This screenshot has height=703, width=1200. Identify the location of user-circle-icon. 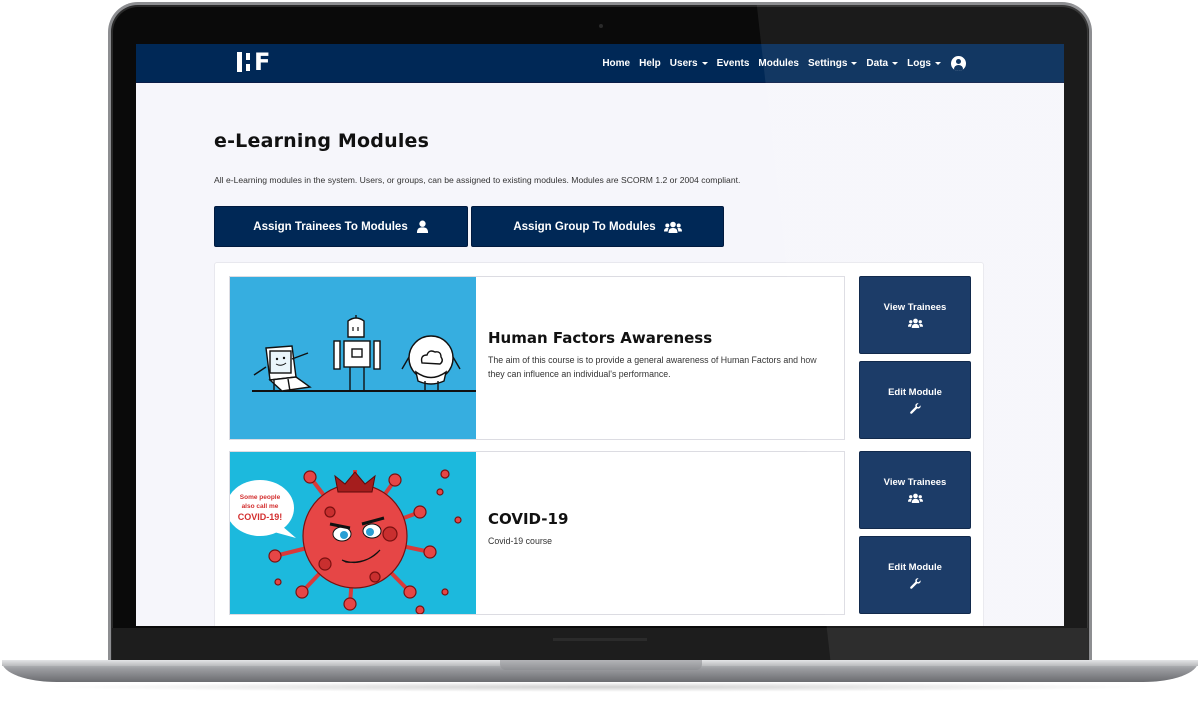
(958, 63).